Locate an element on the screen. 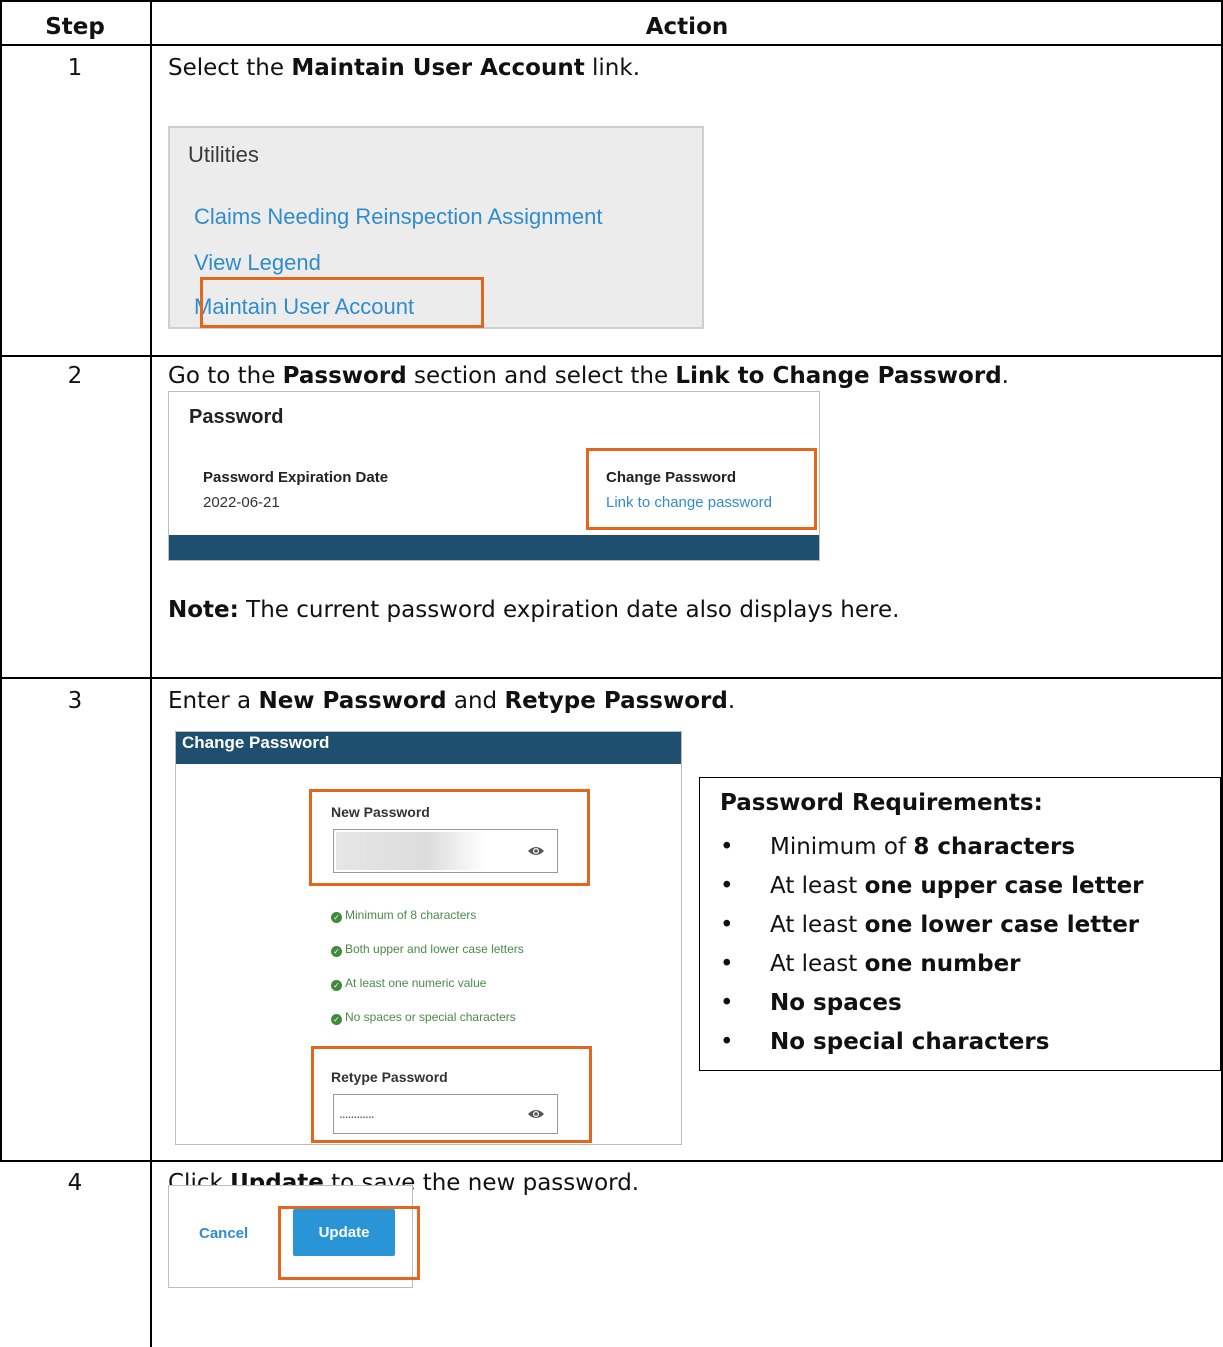 This screenshot has width=1223, height=1347. column-divider is located at coordinates (151, 673).